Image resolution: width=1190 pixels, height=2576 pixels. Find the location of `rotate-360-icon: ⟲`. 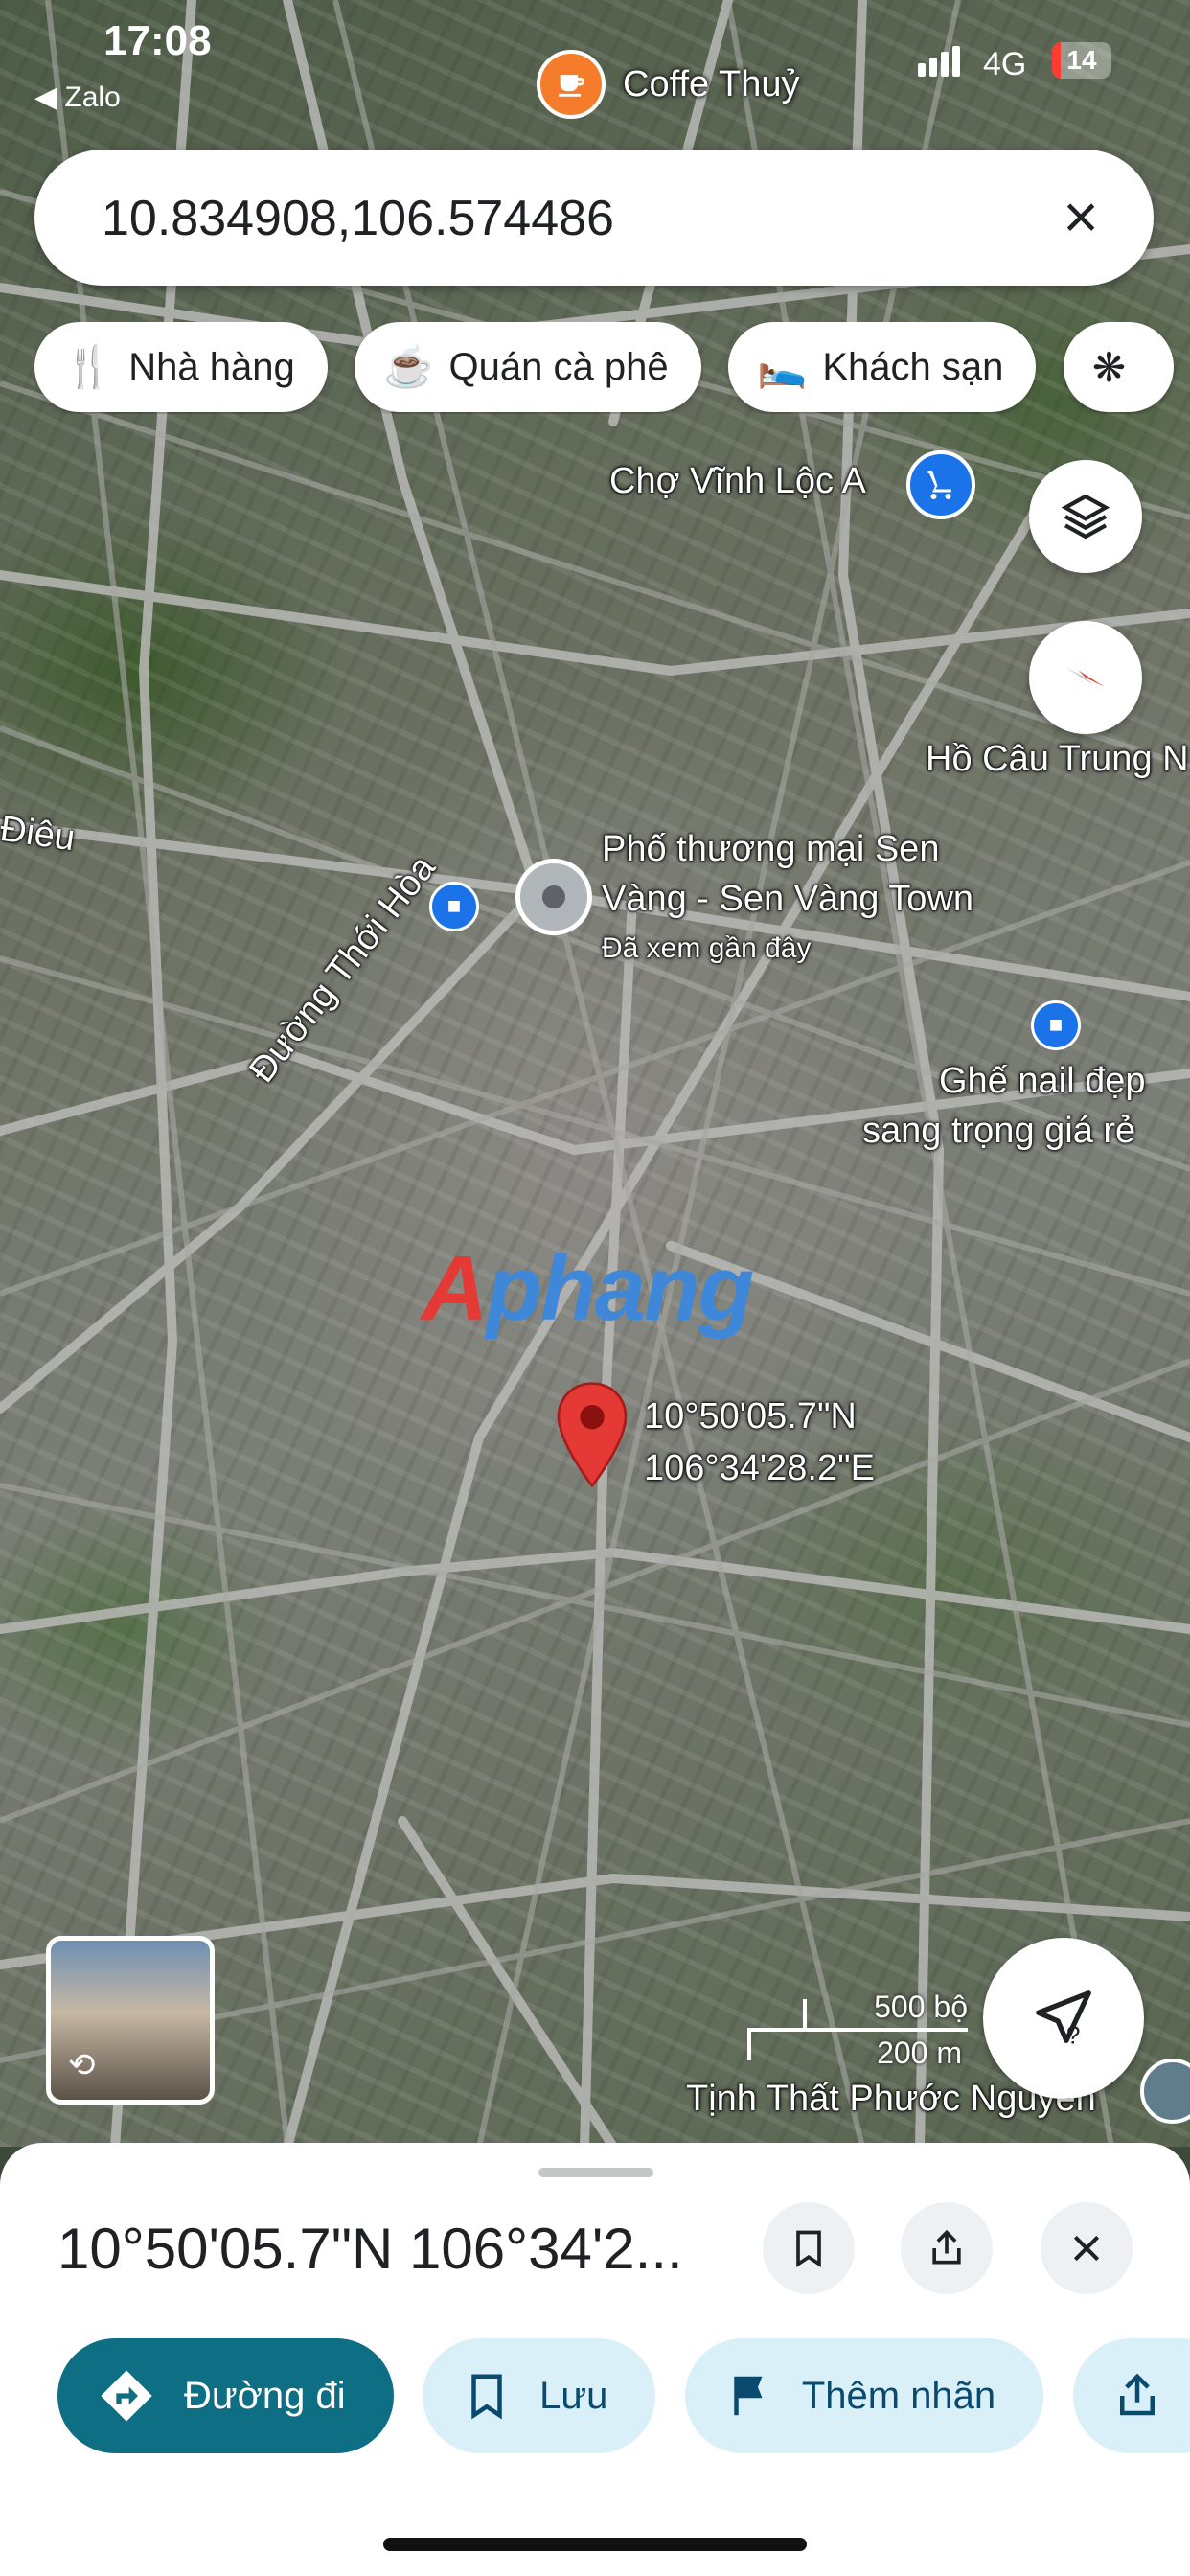

rotate-360-icon: ⟲ is located at coordinates (82, 2065).